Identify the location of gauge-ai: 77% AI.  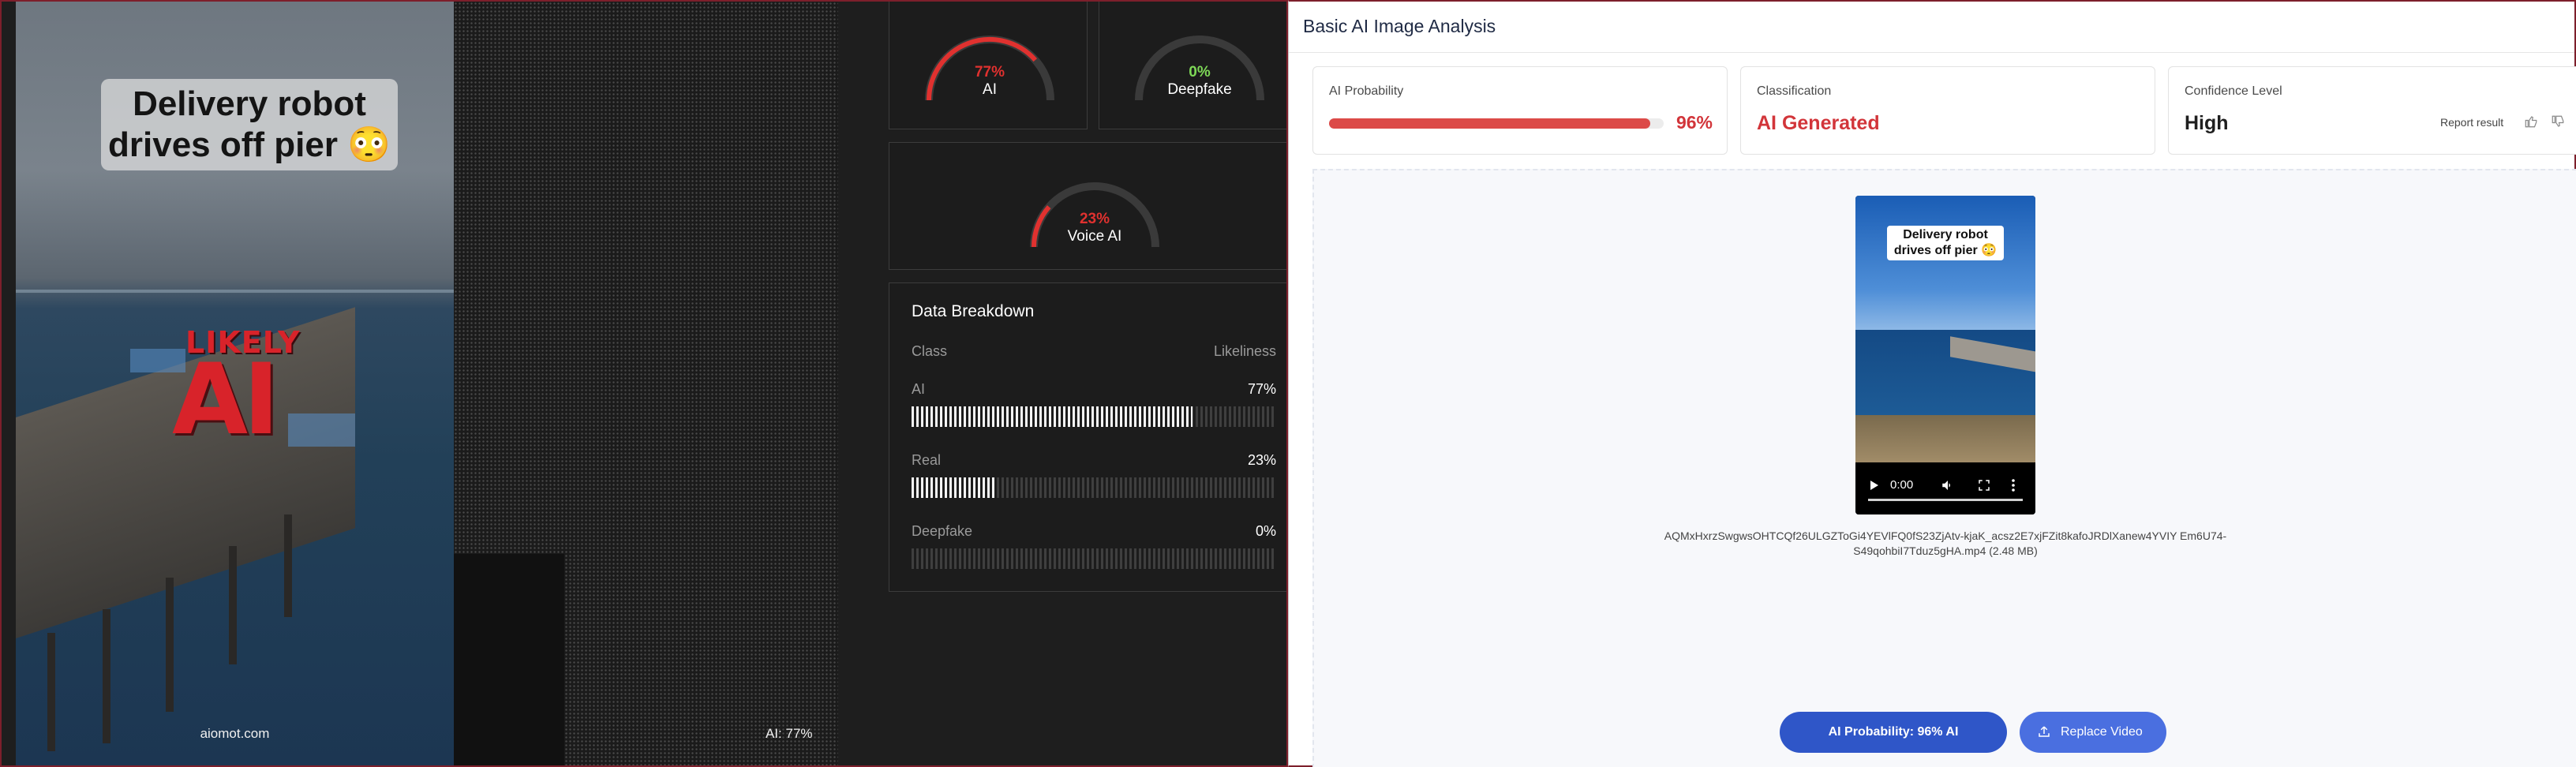
(990, 67).